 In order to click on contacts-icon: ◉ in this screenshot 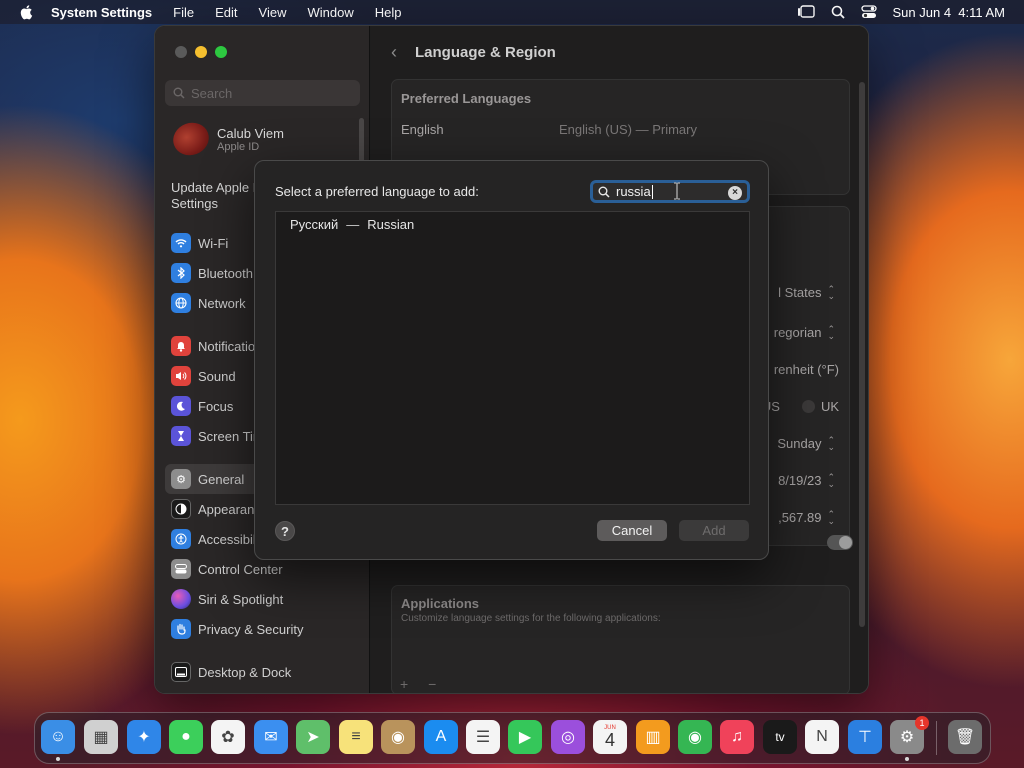, I will do `click(398, 737)`.